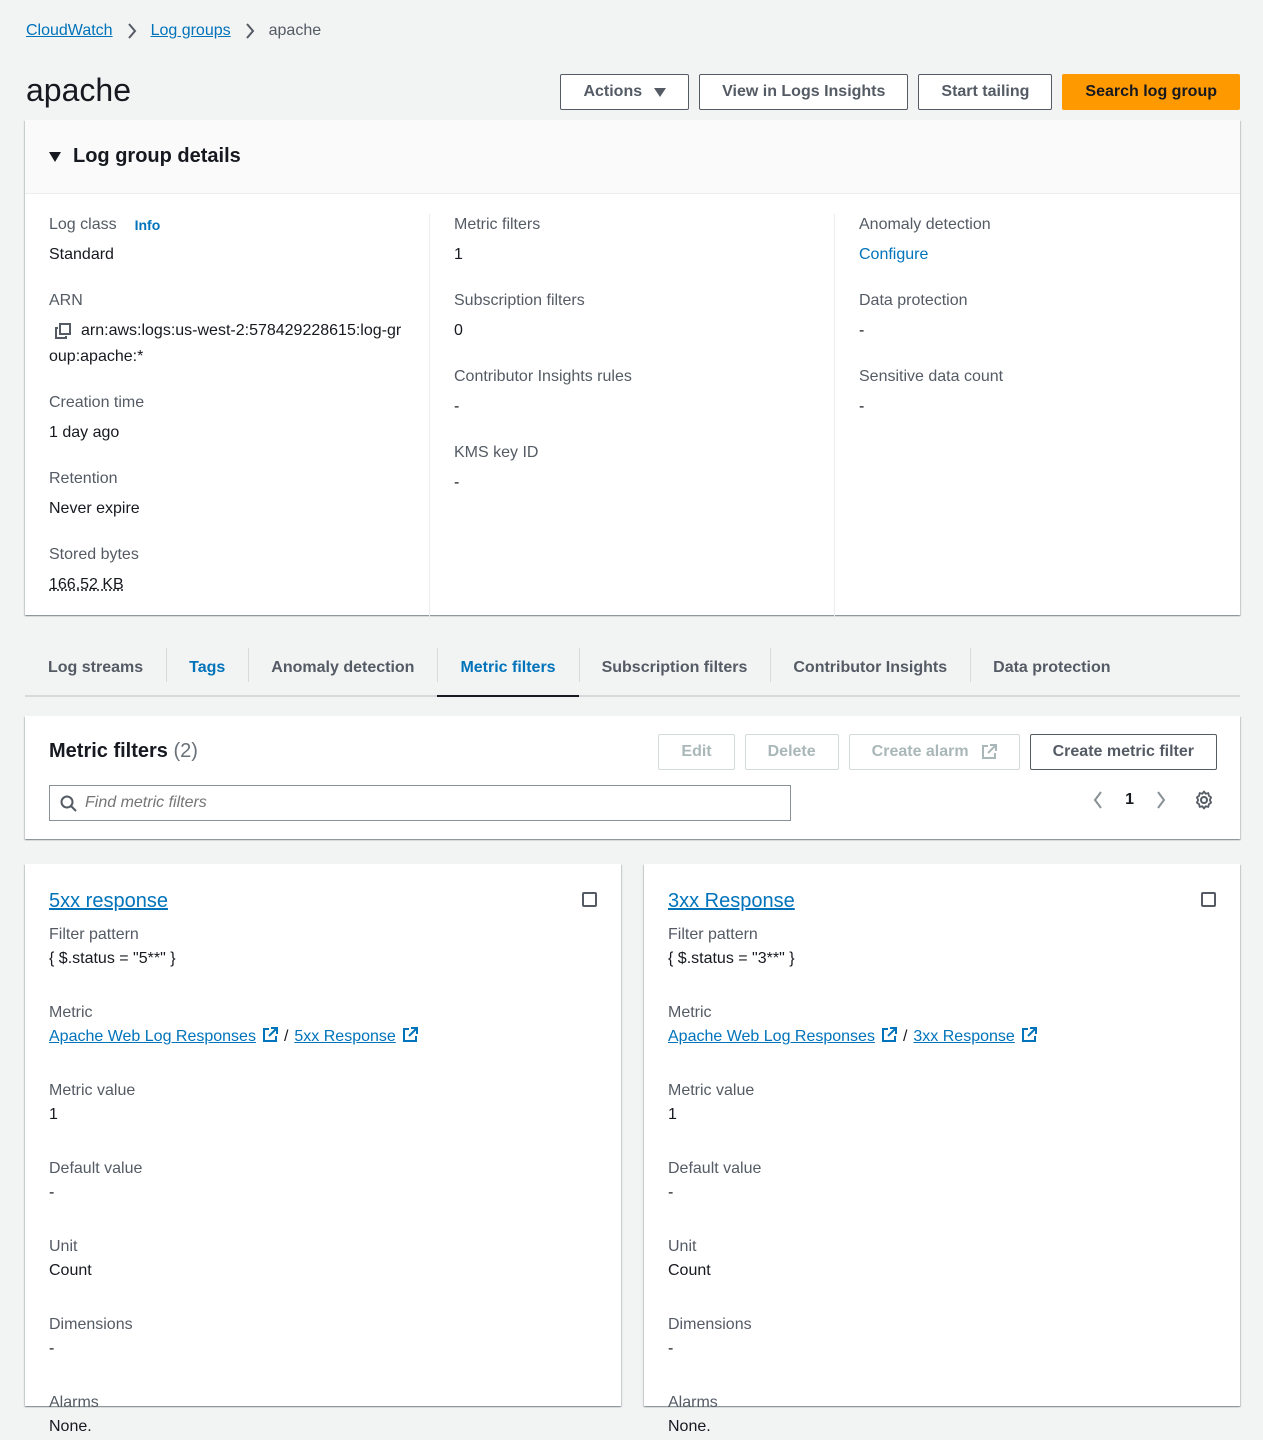 The height and width of the screenshot is (1440, 1263). I want to click on create-metric-filter-button: Create metric filter, so click(1123, 752).